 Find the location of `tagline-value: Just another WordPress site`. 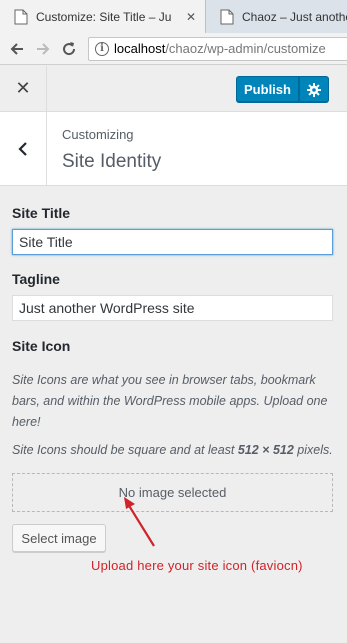

tagline-value: Just another WordPress site is located at coordinates (107, 308).